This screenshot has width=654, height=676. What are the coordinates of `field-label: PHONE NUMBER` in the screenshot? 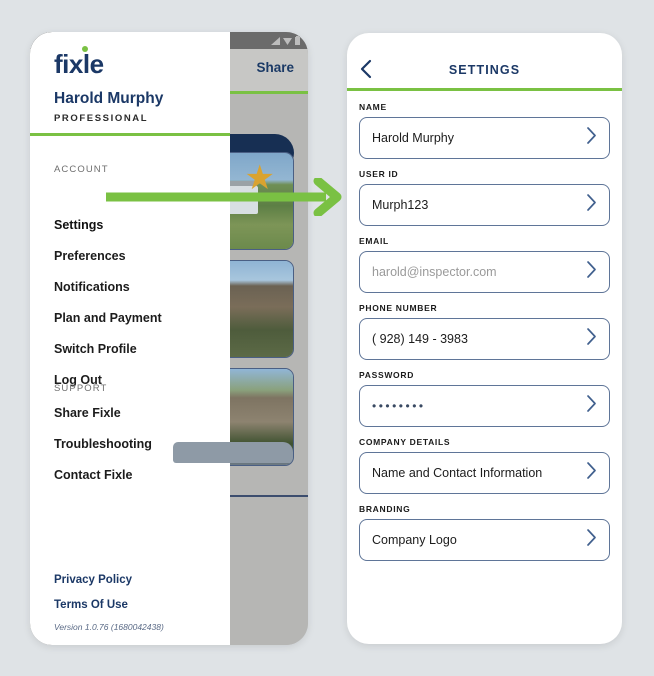 It's located at (398, 308).